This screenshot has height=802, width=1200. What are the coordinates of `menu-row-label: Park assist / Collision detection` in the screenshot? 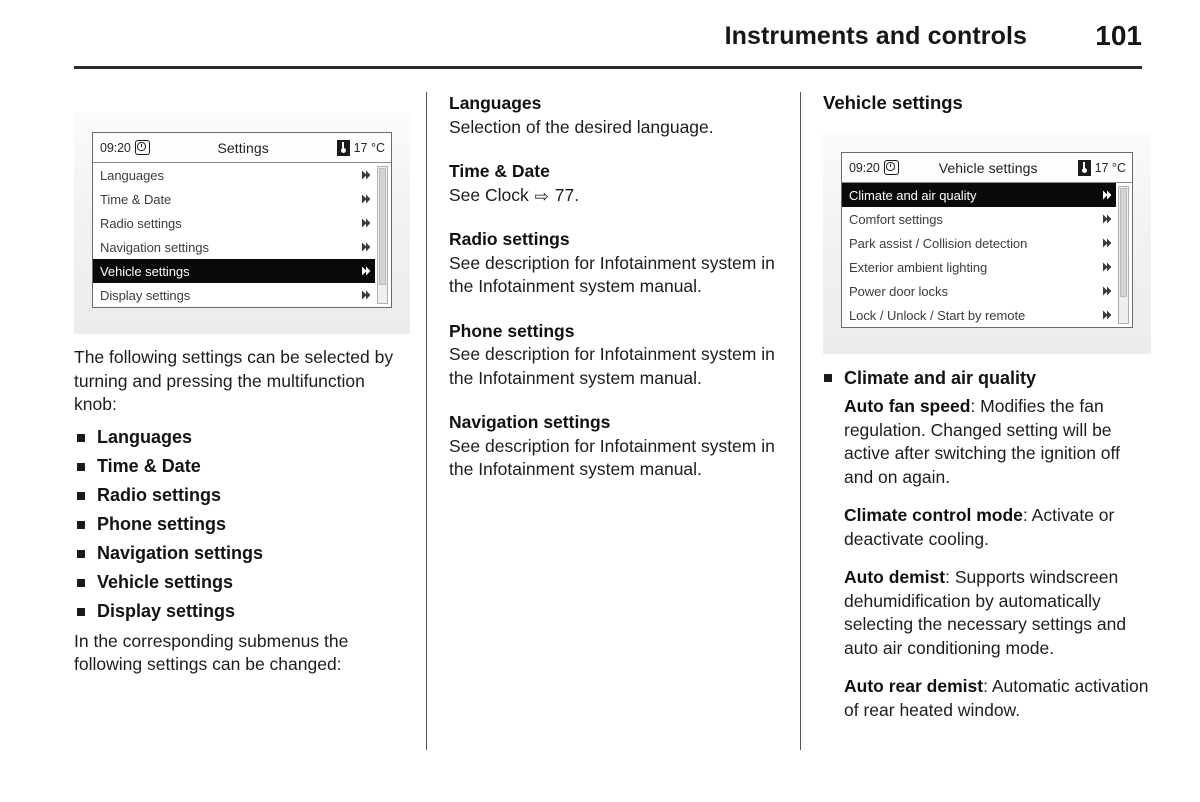 It's located at (938, 243).